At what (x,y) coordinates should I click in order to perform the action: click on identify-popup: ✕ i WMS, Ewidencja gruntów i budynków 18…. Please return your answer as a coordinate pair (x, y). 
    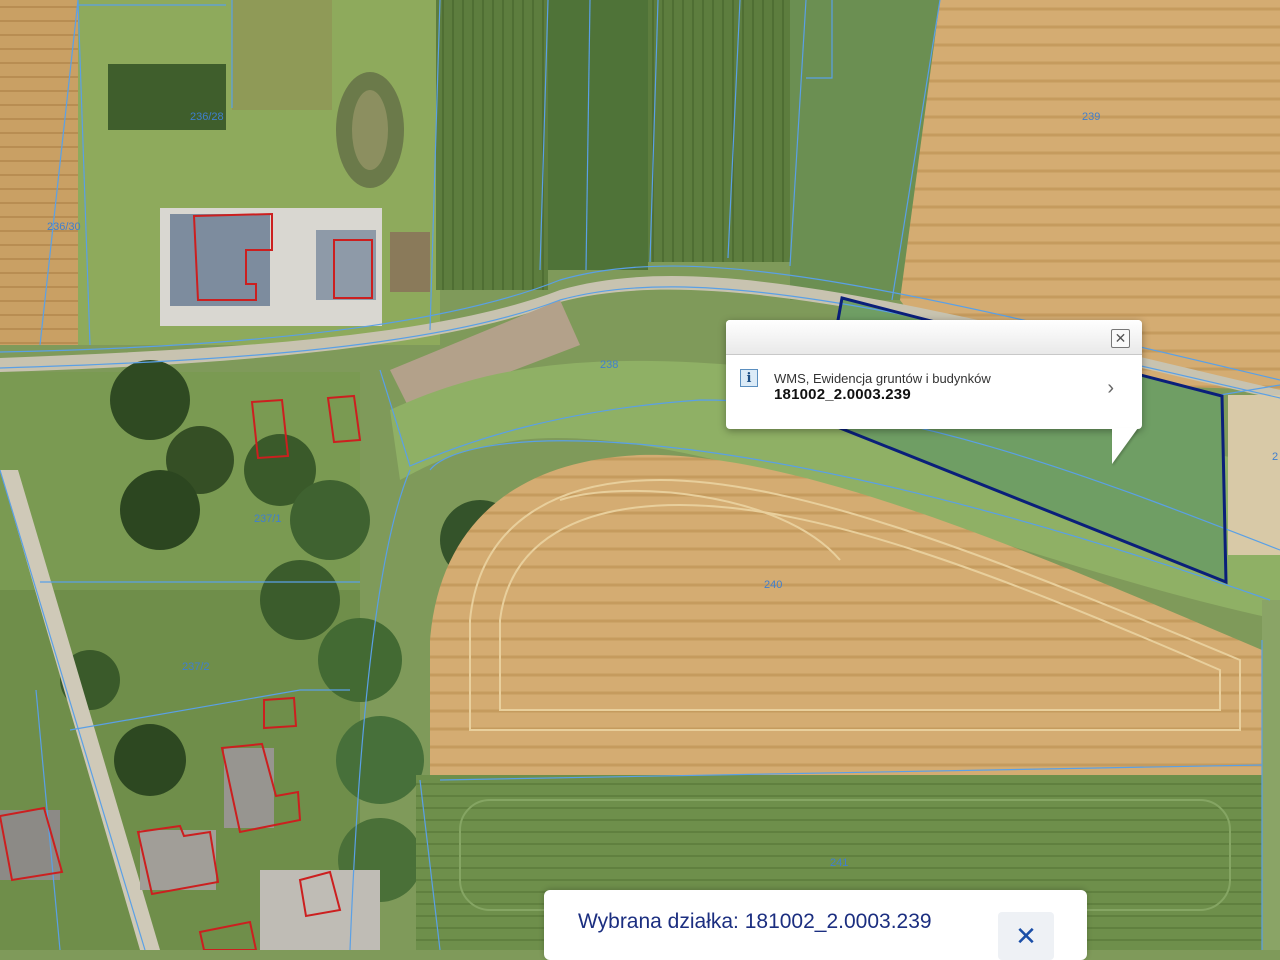
    Looking at the image, I should click on (934, 392).